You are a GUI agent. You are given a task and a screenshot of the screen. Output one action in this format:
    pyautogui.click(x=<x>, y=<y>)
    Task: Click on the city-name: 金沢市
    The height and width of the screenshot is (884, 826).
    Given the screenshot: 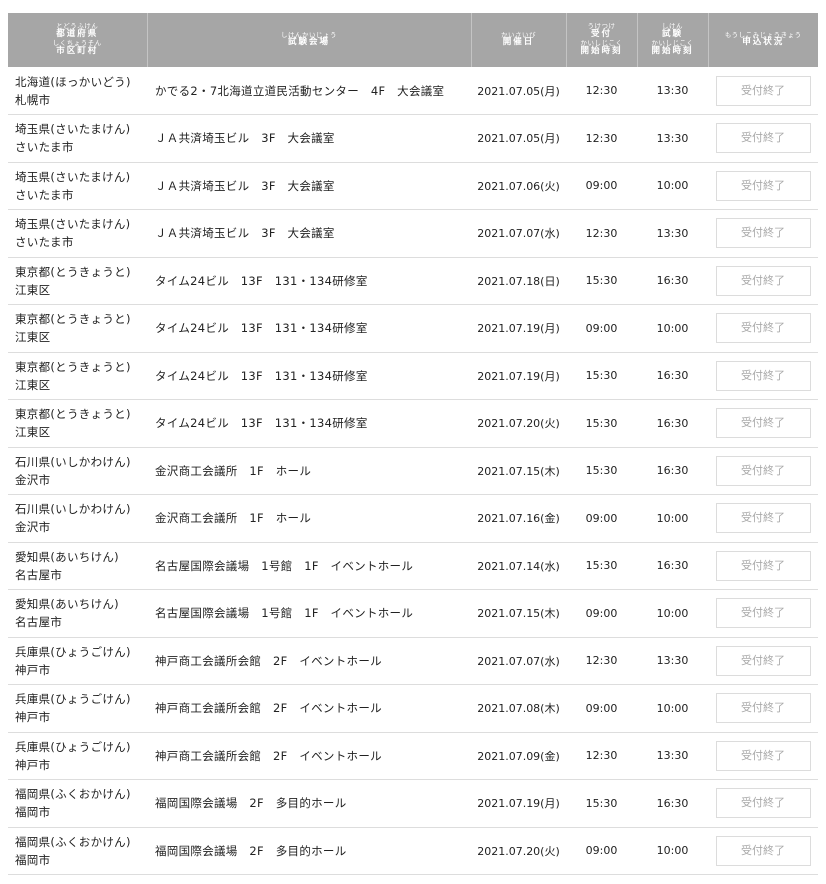 What is the action you would take?
    pyautogui.click(x=33, y=527)
    